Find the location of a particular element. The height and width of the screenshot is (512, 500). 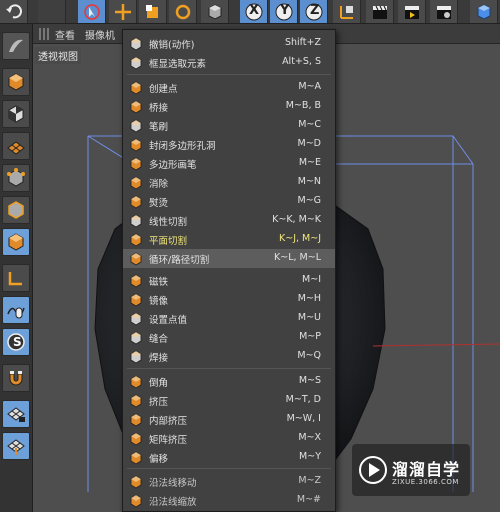

lock-grid-icon is located at coordinates (16, 414).